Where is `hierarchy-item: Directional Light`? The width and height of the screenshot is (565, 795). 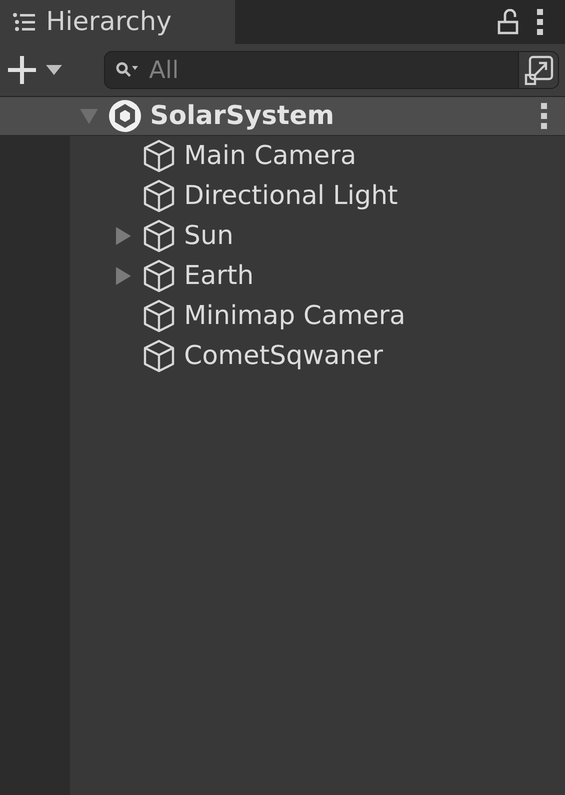
hierarchy-item: Directional Light is located at coordinates (317, 196).